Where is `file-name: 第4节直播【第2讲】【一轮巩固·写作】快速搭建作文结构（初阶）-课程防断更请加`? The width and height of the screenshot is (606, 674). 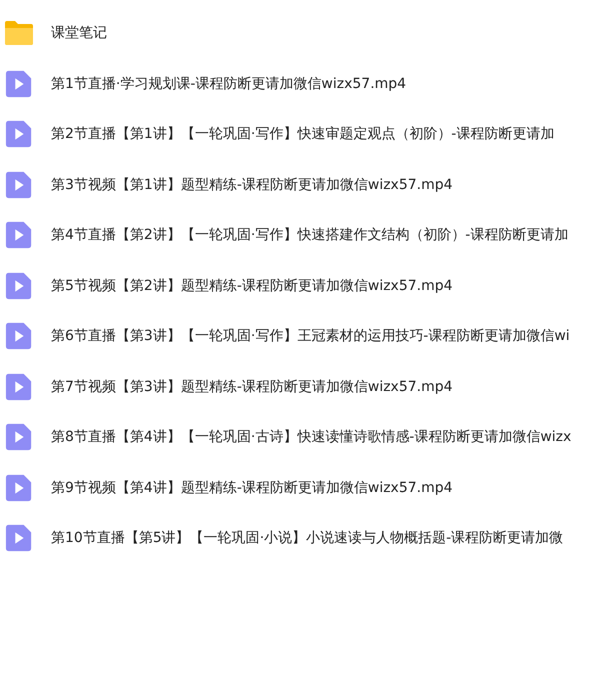 file-name: 第4节直播【第2讲】【一轮巩固·写作】快速搭建作文结构（初阶）-课程防断更请加 is located at coordinates (309, 235).